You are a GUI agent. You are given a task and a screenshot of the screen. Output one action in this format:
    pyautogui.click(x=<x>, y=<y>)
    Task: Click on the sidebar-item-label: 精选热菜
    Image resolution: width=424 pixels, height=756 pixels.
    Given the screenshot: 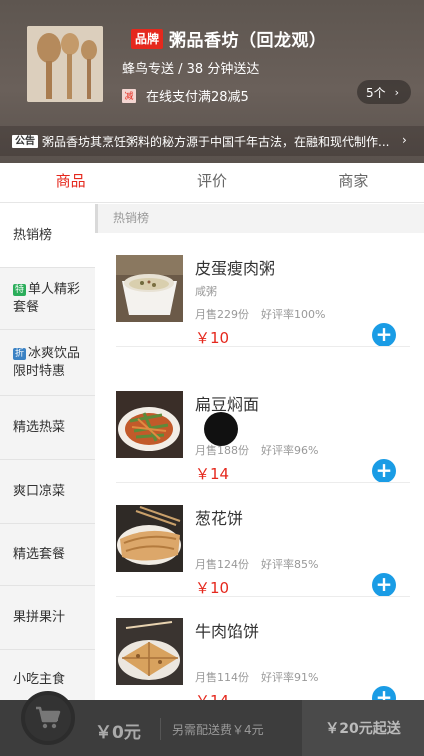 What is the action you would take?
    pyautogui.click(x=39, y=427)
    